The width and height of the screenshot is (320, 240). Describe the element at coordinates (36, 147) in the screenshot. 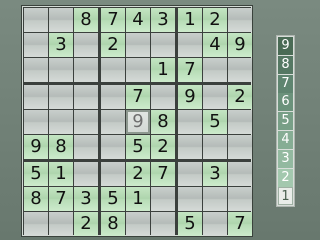

I see `board-cell-r6-c1: 9` at that location.